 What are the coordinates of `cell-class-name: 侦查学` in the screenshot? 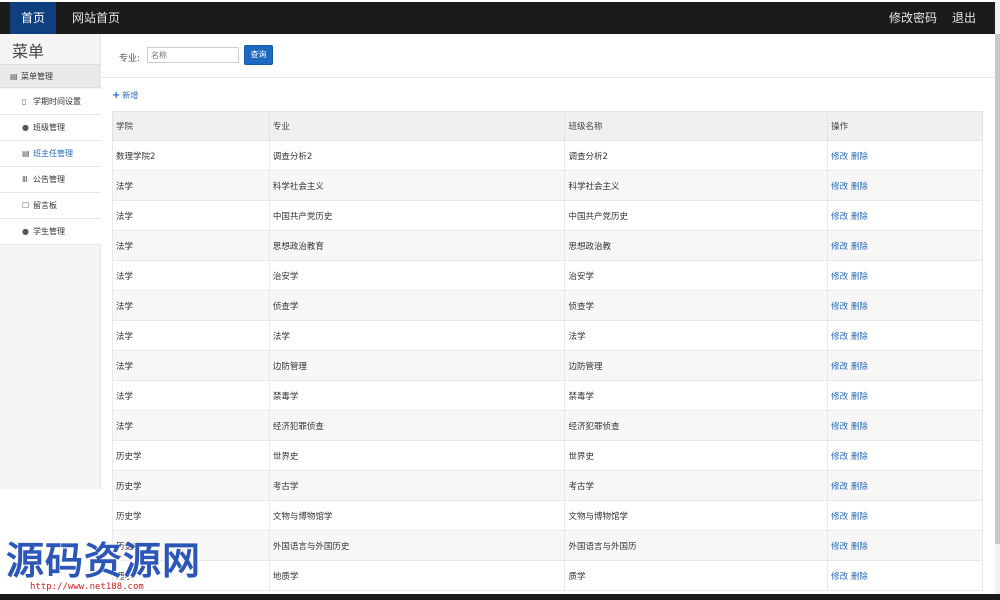 It's located at (696, 305).